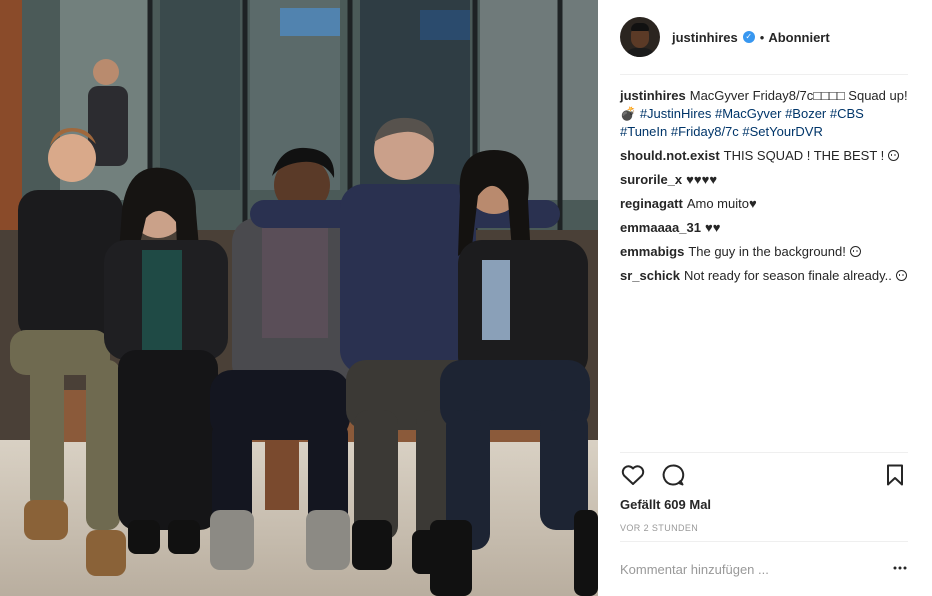  What do you see at coordinates (900, 568) in the screenshot?
I see `more-options-icon` at bounding box center [900, 568].